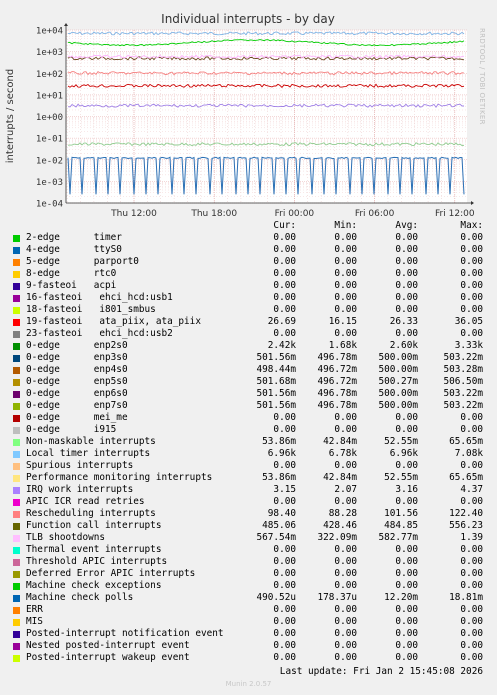  Describe the element at coordinates (398, 537) in the screenshot. I see `legend-avg-value: 582.77m` at that location.